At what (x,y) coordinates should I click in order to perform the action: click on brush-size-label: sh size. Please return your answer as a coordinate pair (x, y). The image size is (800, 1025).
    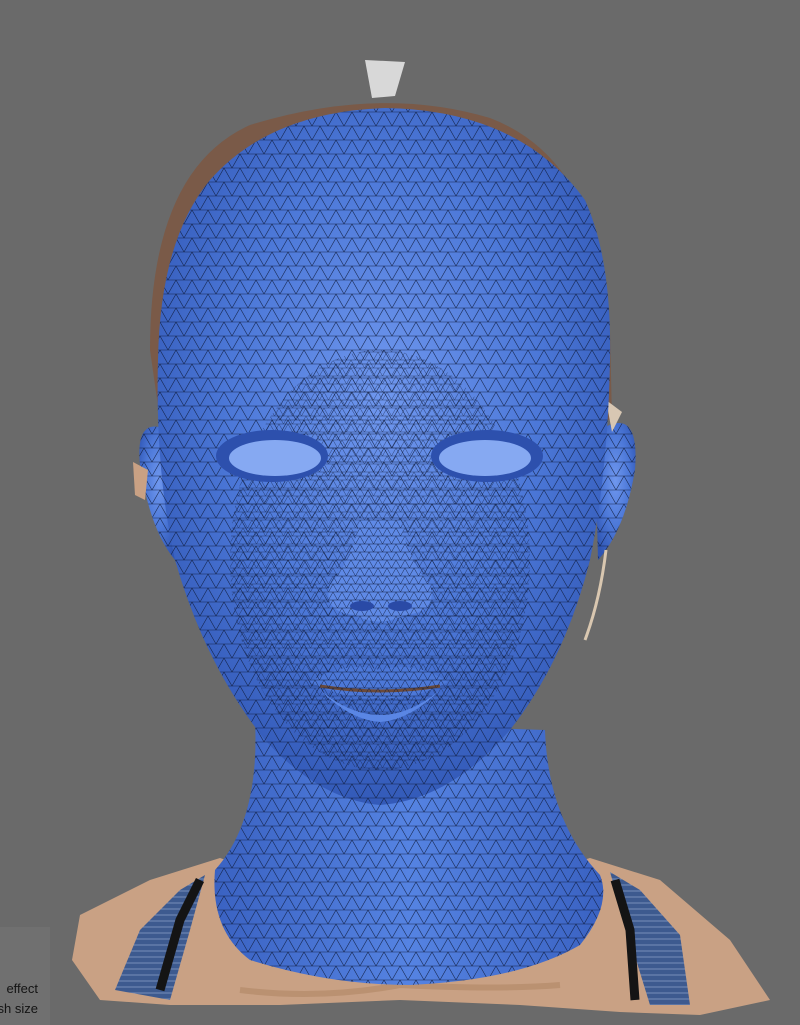
    Looking at the image, I should click on (19, 1009).